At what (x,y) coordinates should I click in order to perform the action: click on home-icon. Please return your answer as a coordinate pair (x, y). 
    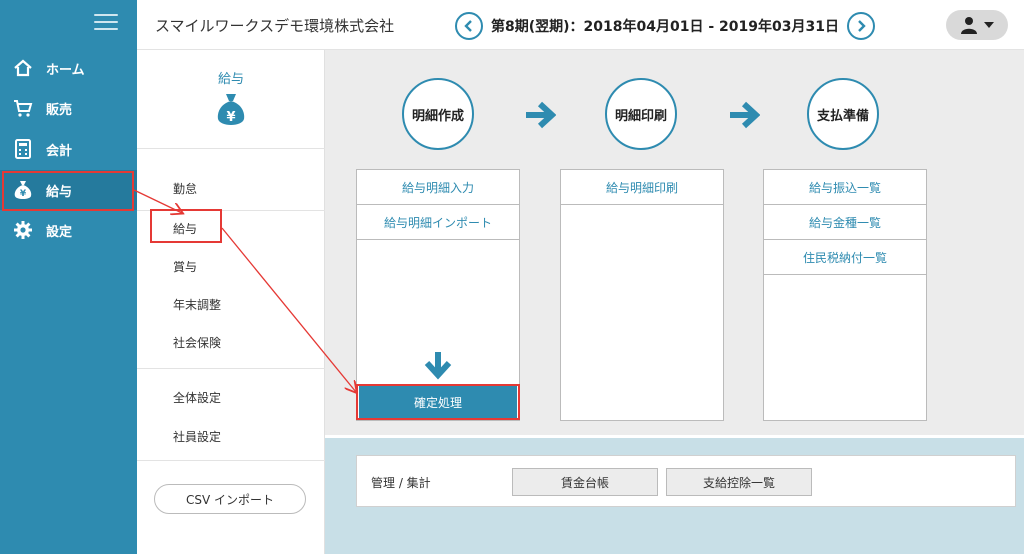
    Looking at the image, I should click on (23, 68).